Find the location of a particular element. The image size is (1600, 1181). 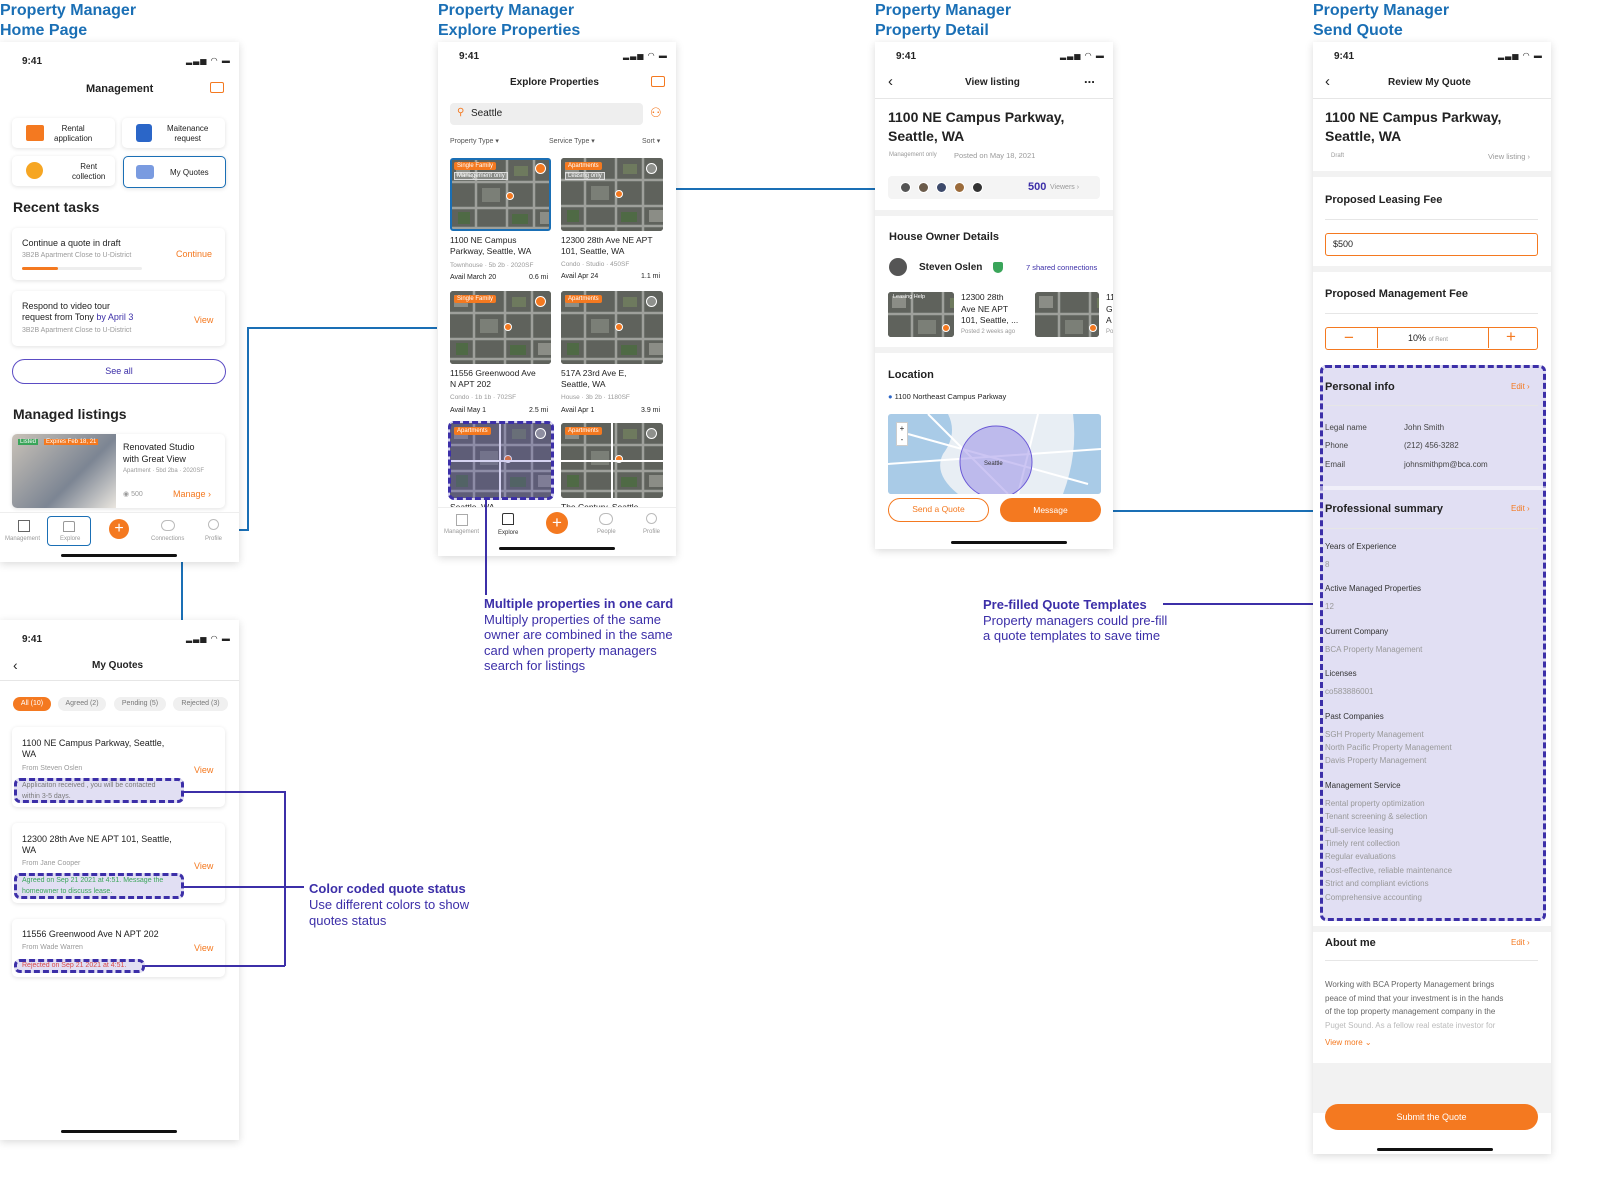

map-zoom-controls: + - is located at coordinates (902, 434).